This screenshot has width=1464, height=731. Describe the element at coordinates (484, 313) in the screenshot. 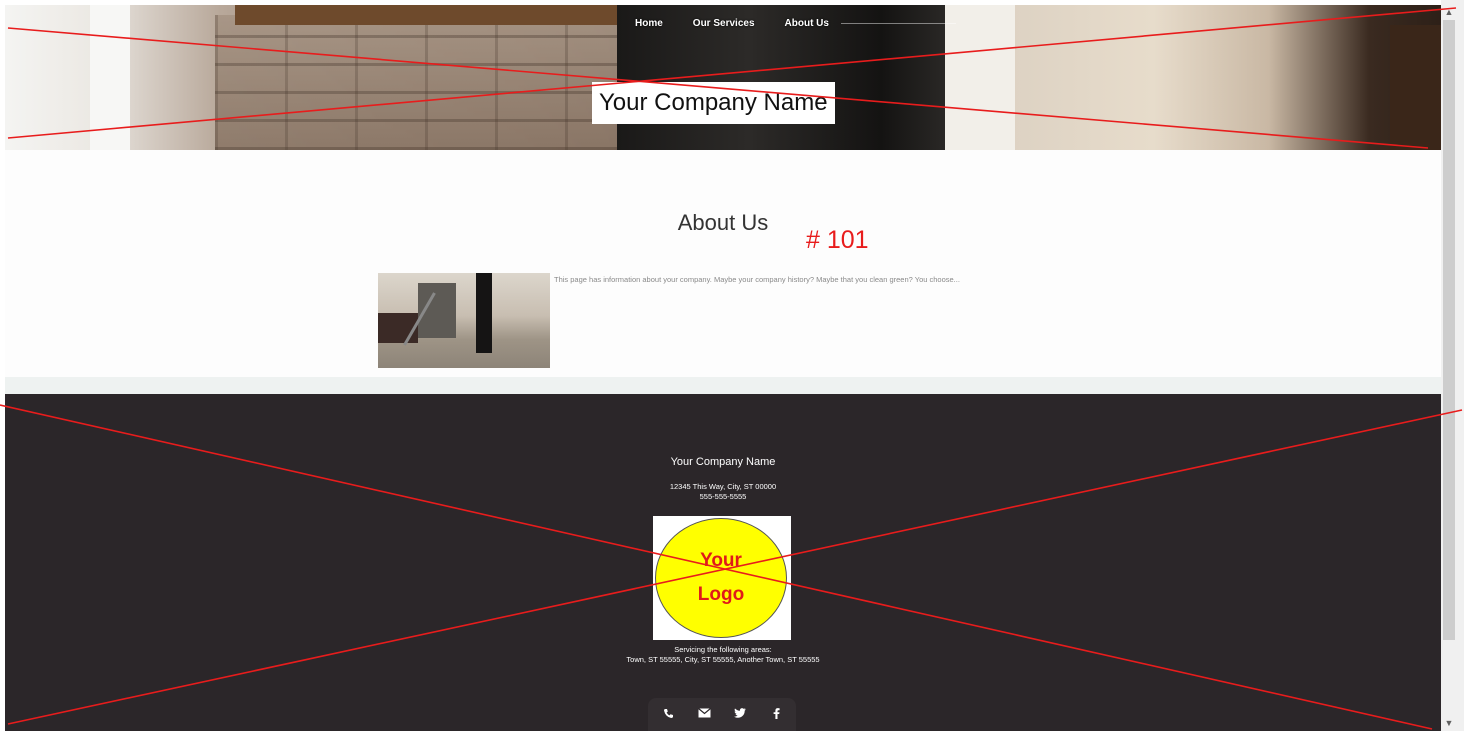

I see `photo-person-legs` at that location.